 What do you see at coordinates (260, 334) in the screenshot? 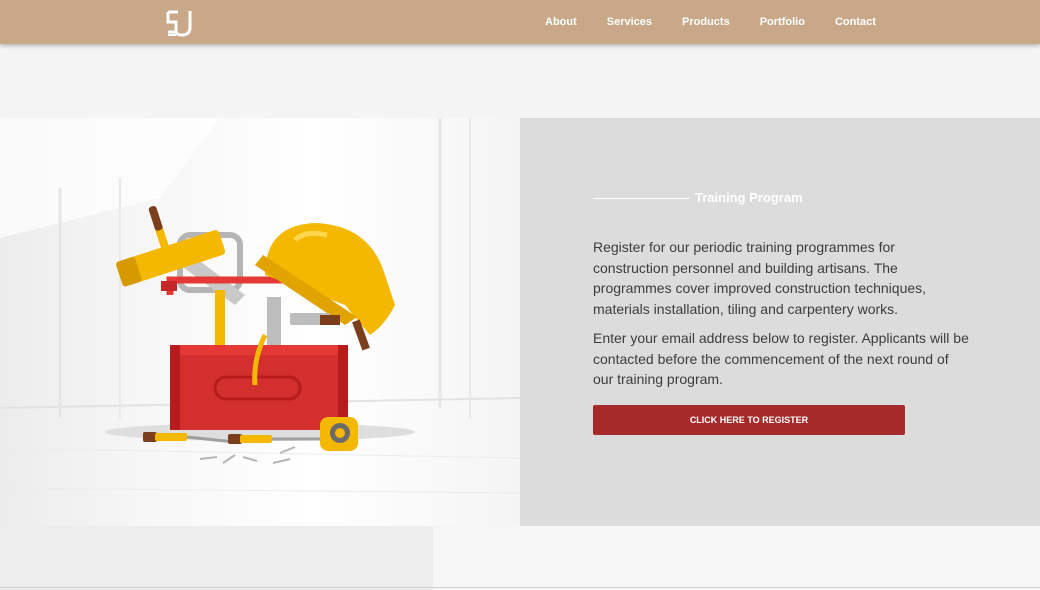
I see `toolbox-illustration-icon` at bounding box center [260, 334].